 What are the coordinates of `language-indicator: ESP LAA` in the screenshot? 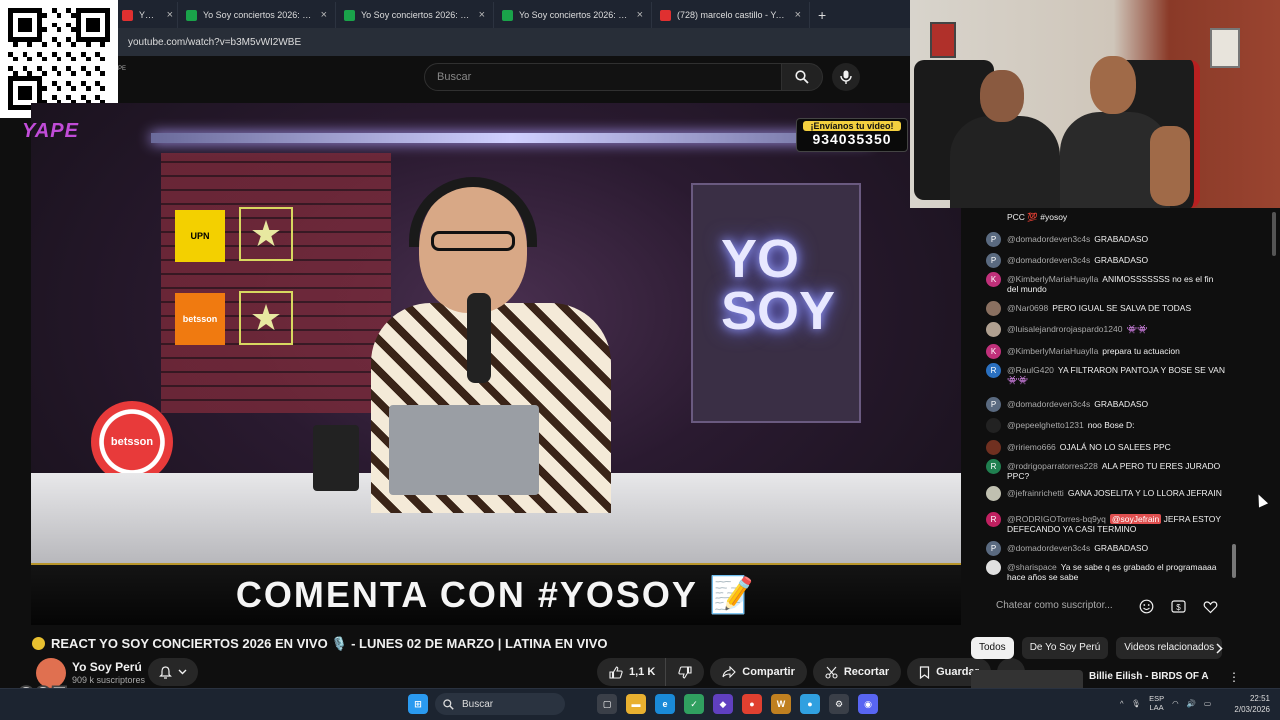 It's located at (1156, 703).